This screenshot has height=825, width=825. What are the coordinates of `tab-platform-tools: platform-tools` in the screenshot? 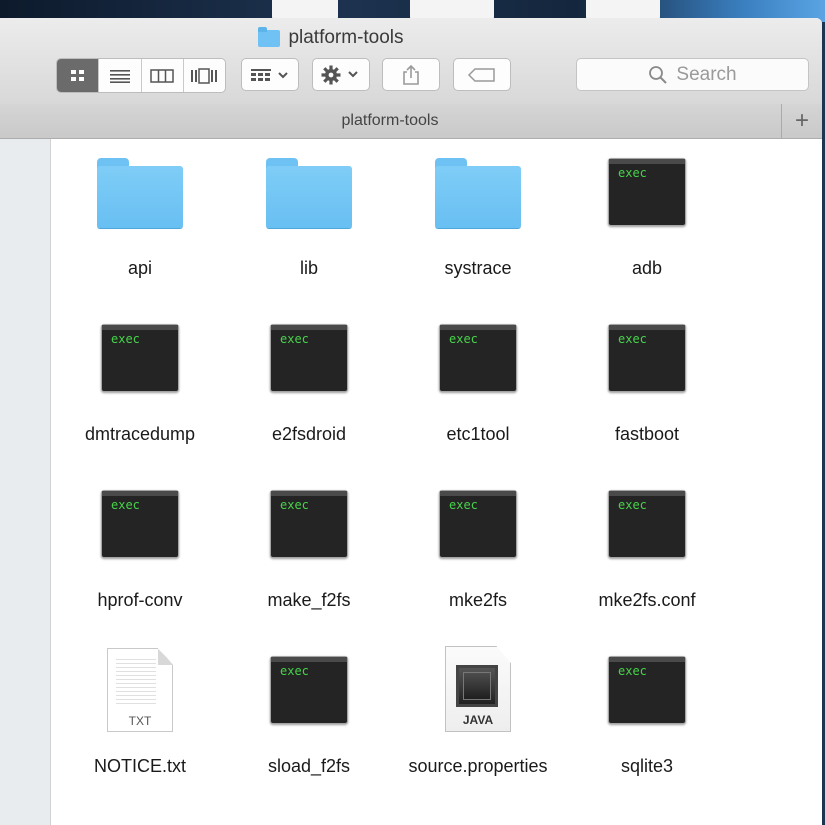 It's located at (390, 121).